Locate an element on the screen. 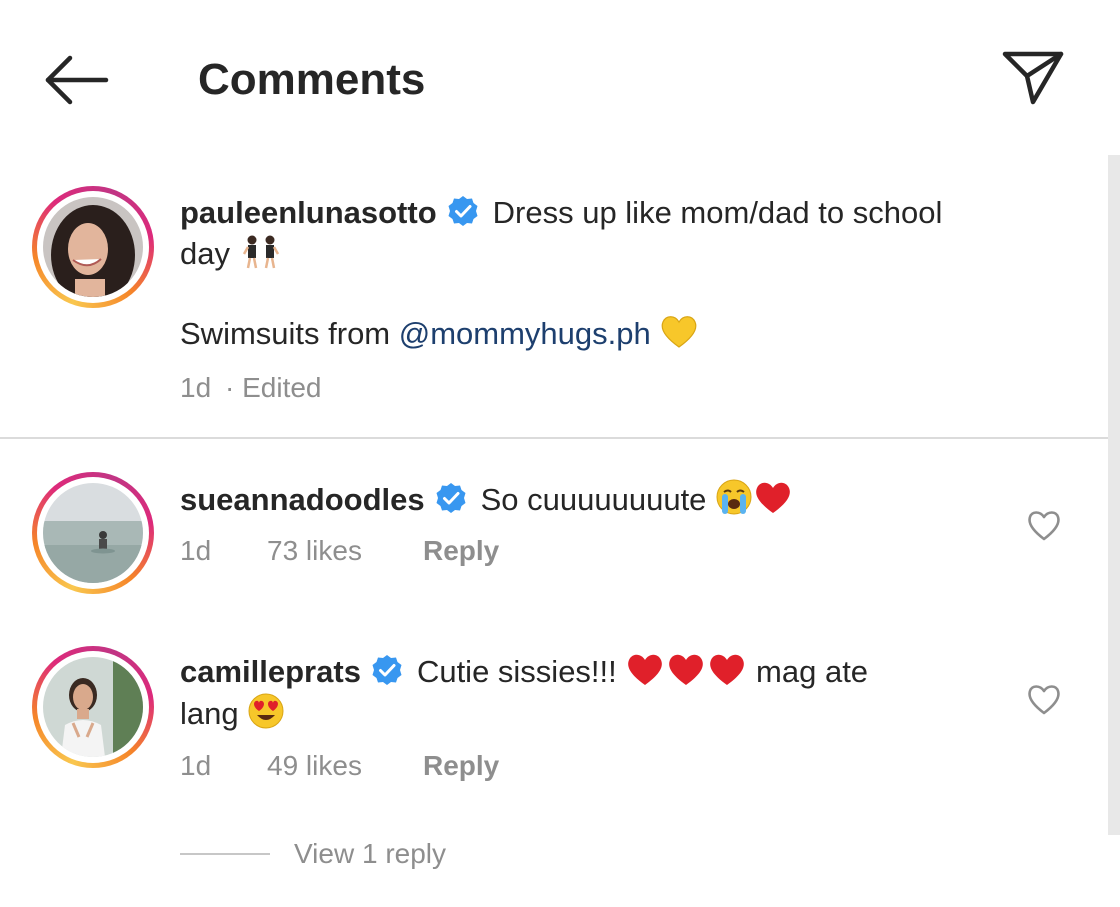 The width and height of the screenshot is (1120, 907). avatar-camilleprats is located at coordinates (93, 707).